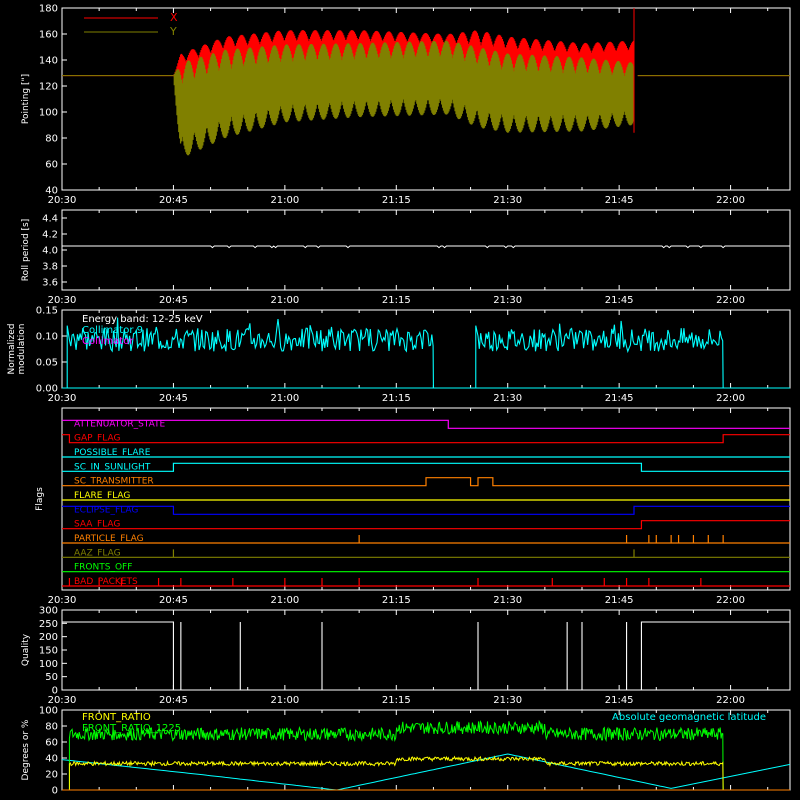 This screenshot has height=800, width=800. What do you see at coordinates (48, 35) in the screenshot?
I see `y-tick-label: 160` at bounding box center [48, 35].